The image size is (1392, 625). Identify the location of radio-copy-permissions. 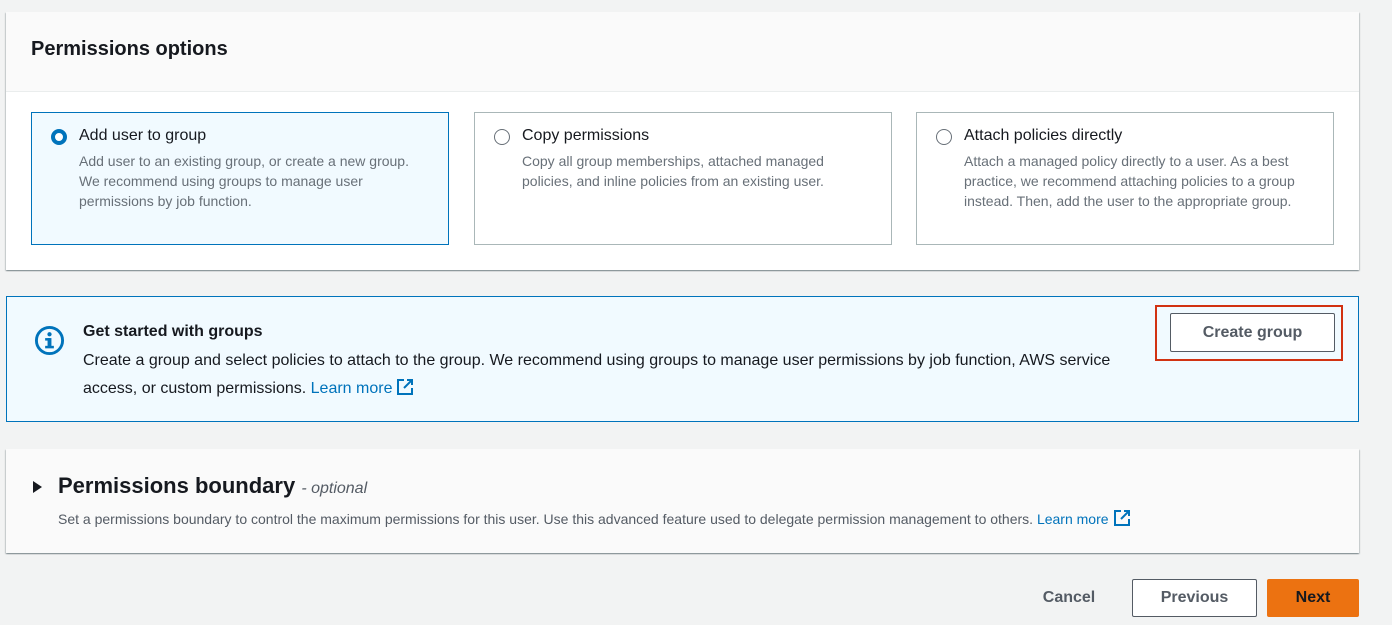
(502, 137).